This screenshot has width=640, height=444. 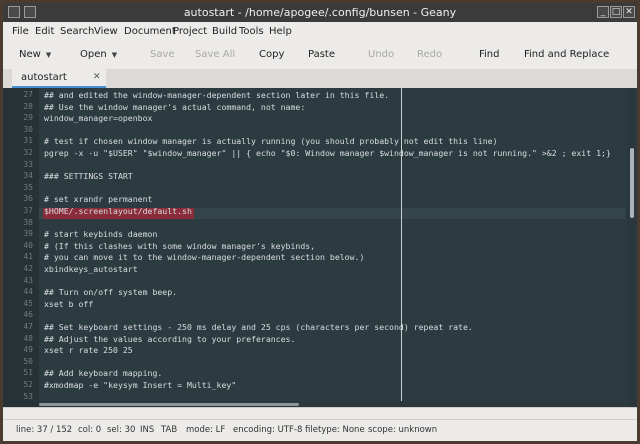 What do you see at coordinates (77, 31) in the screenshot?
I see `menu-search: Search` at bounding box center [77, 31].